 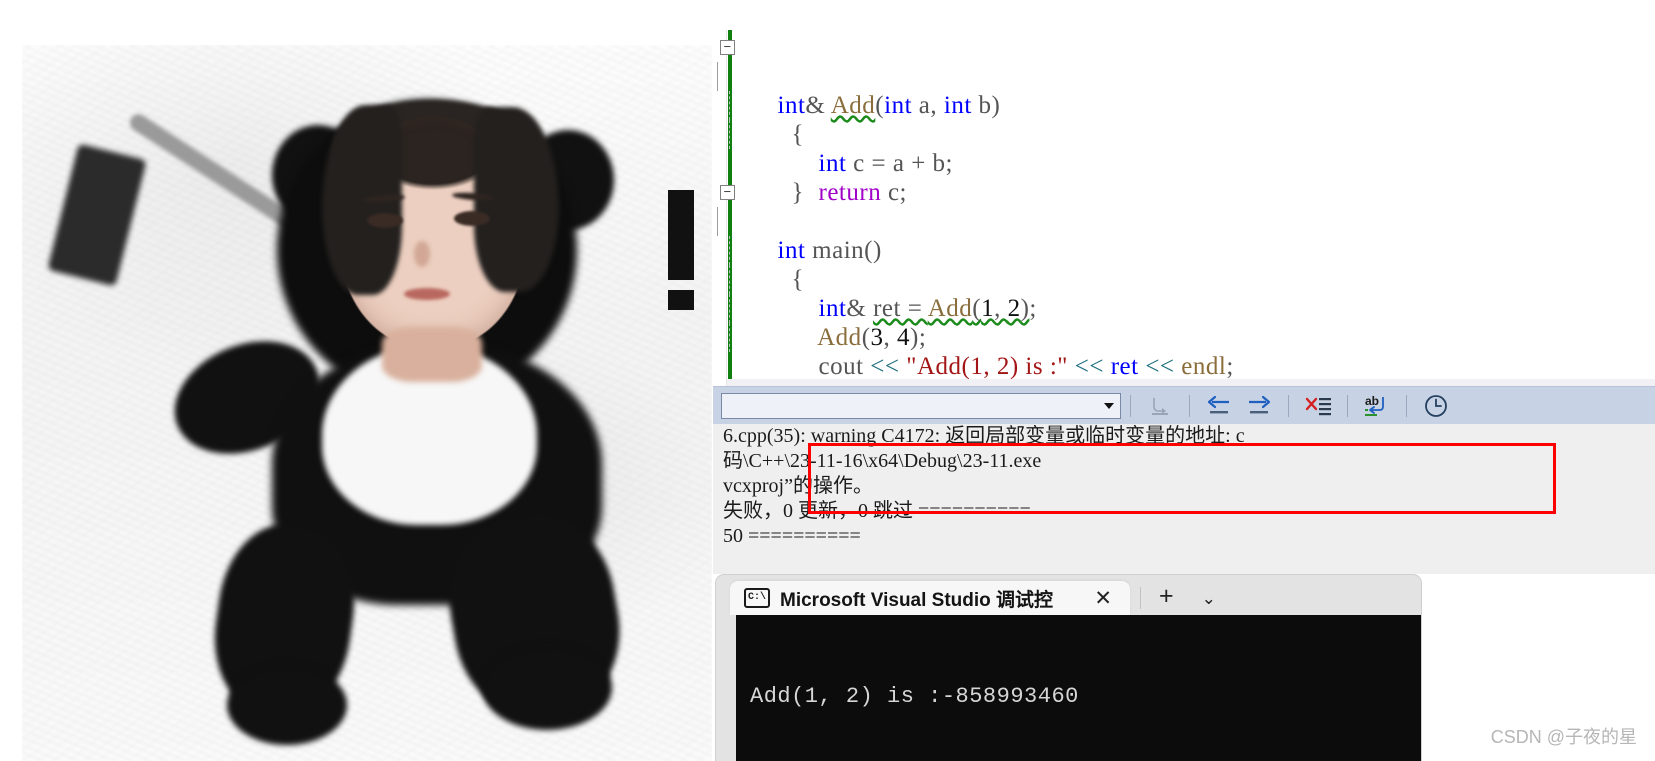 I want to click on console-tab: C:\ Microsoft Visual Studio 调试控 ✕, so click(x=930, y=598).